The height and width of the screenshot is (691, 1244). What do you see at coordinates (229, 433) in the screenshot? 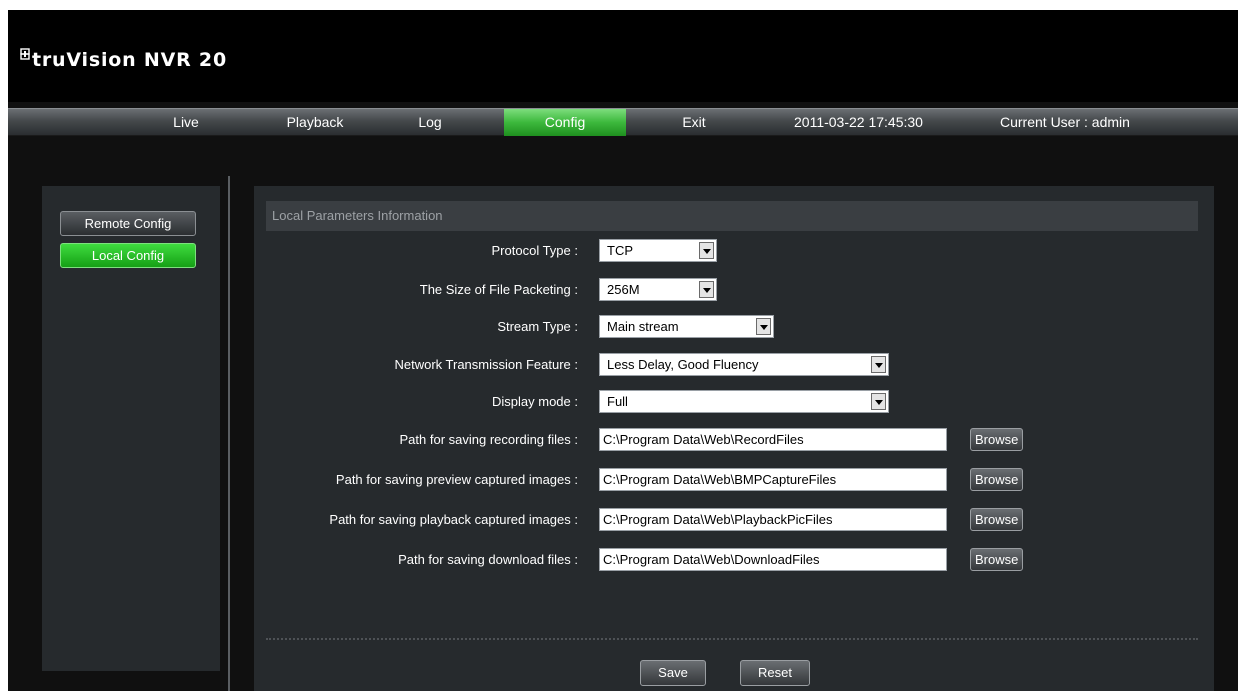
I see `vertical-divider` at bounding box center [229, 433].